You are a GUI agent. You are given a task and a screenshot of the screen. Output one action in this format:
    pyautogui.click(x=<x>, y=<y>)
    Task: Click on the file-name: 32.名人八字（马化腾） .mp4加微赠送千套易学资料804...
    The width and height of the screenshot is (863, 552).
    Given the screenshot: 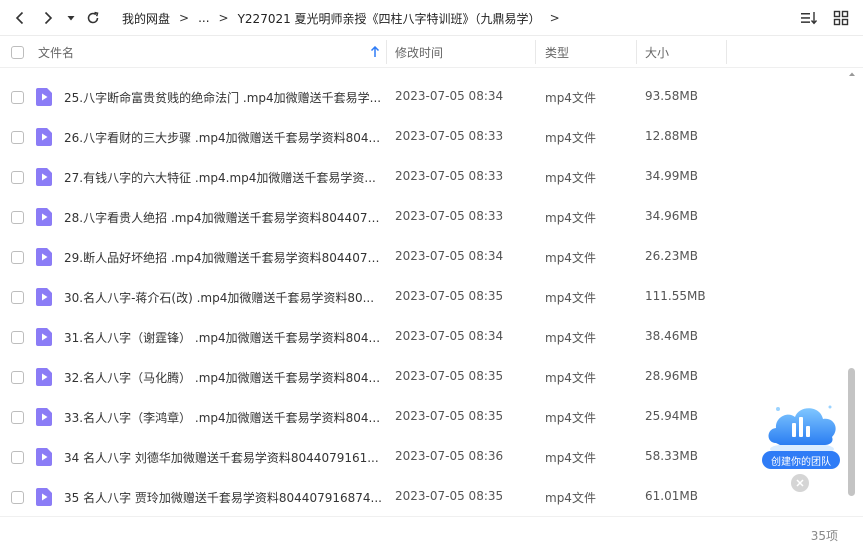 What is the action you would take?
    pyautogui.click(x=223, y=377)
    